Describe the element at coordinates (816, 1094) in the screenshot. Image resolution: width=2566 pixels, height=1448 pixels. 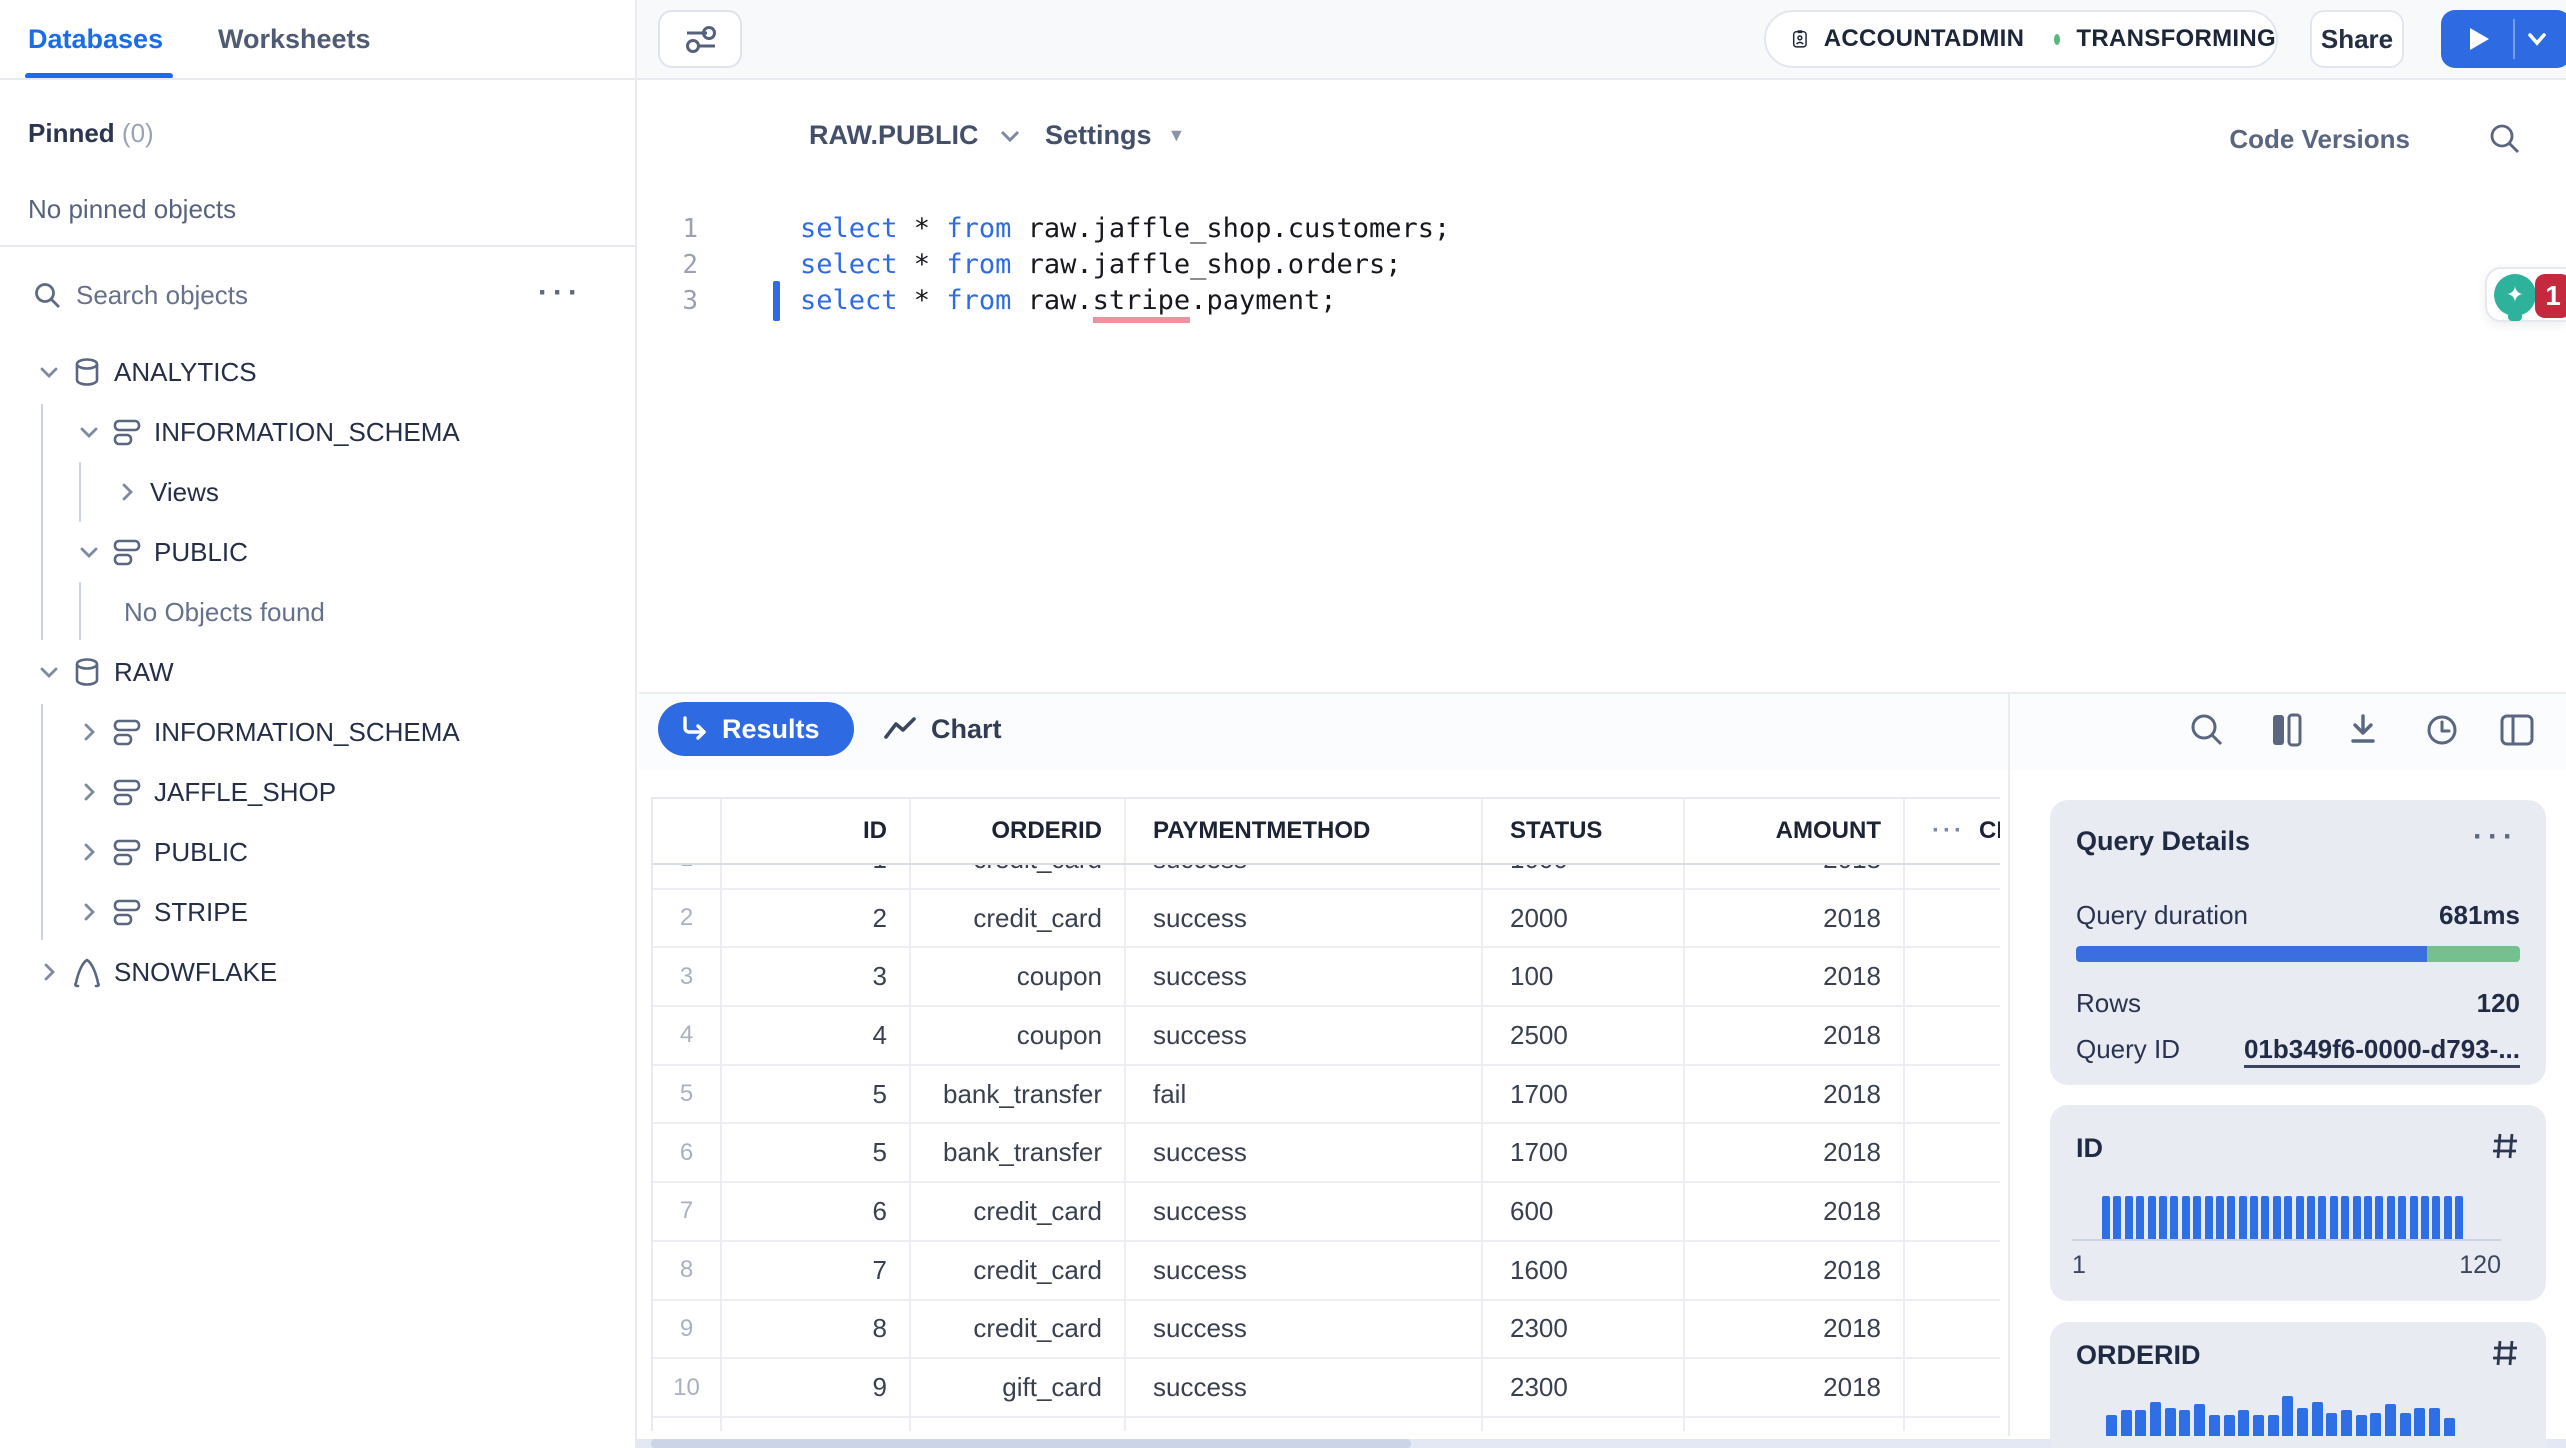
I see `table-cell: 5` at that location.